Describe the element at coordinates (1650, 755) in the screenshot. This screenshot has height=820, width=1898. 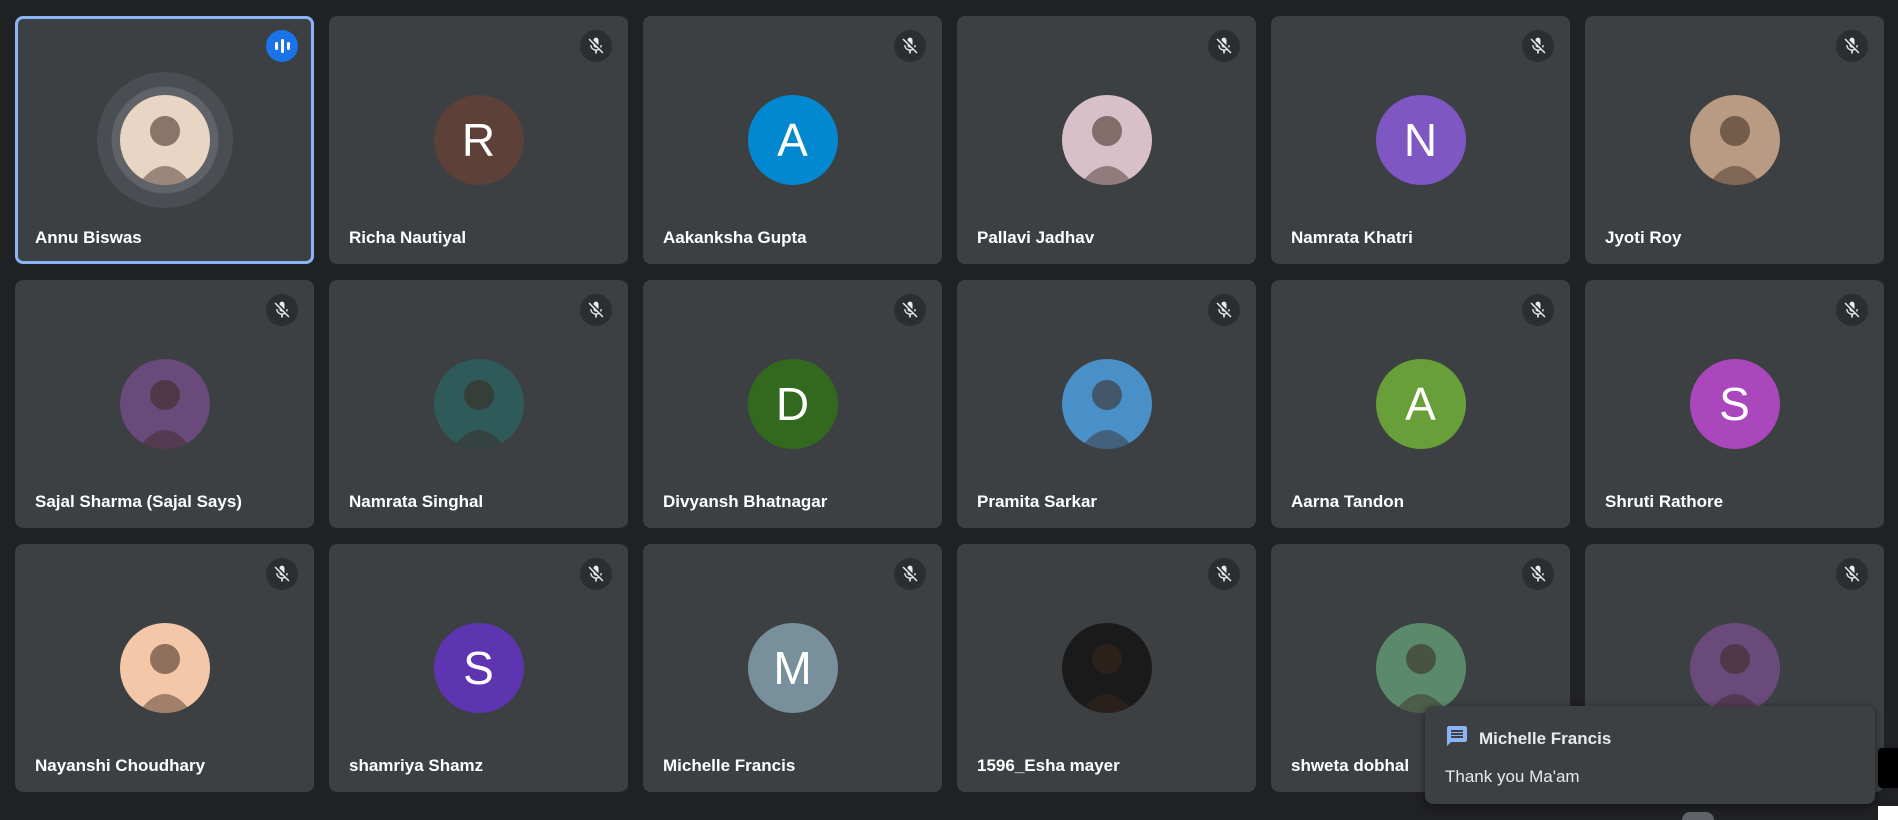
I see `chat-notification: Michelle Francis Thank you Ma'am` at that location.